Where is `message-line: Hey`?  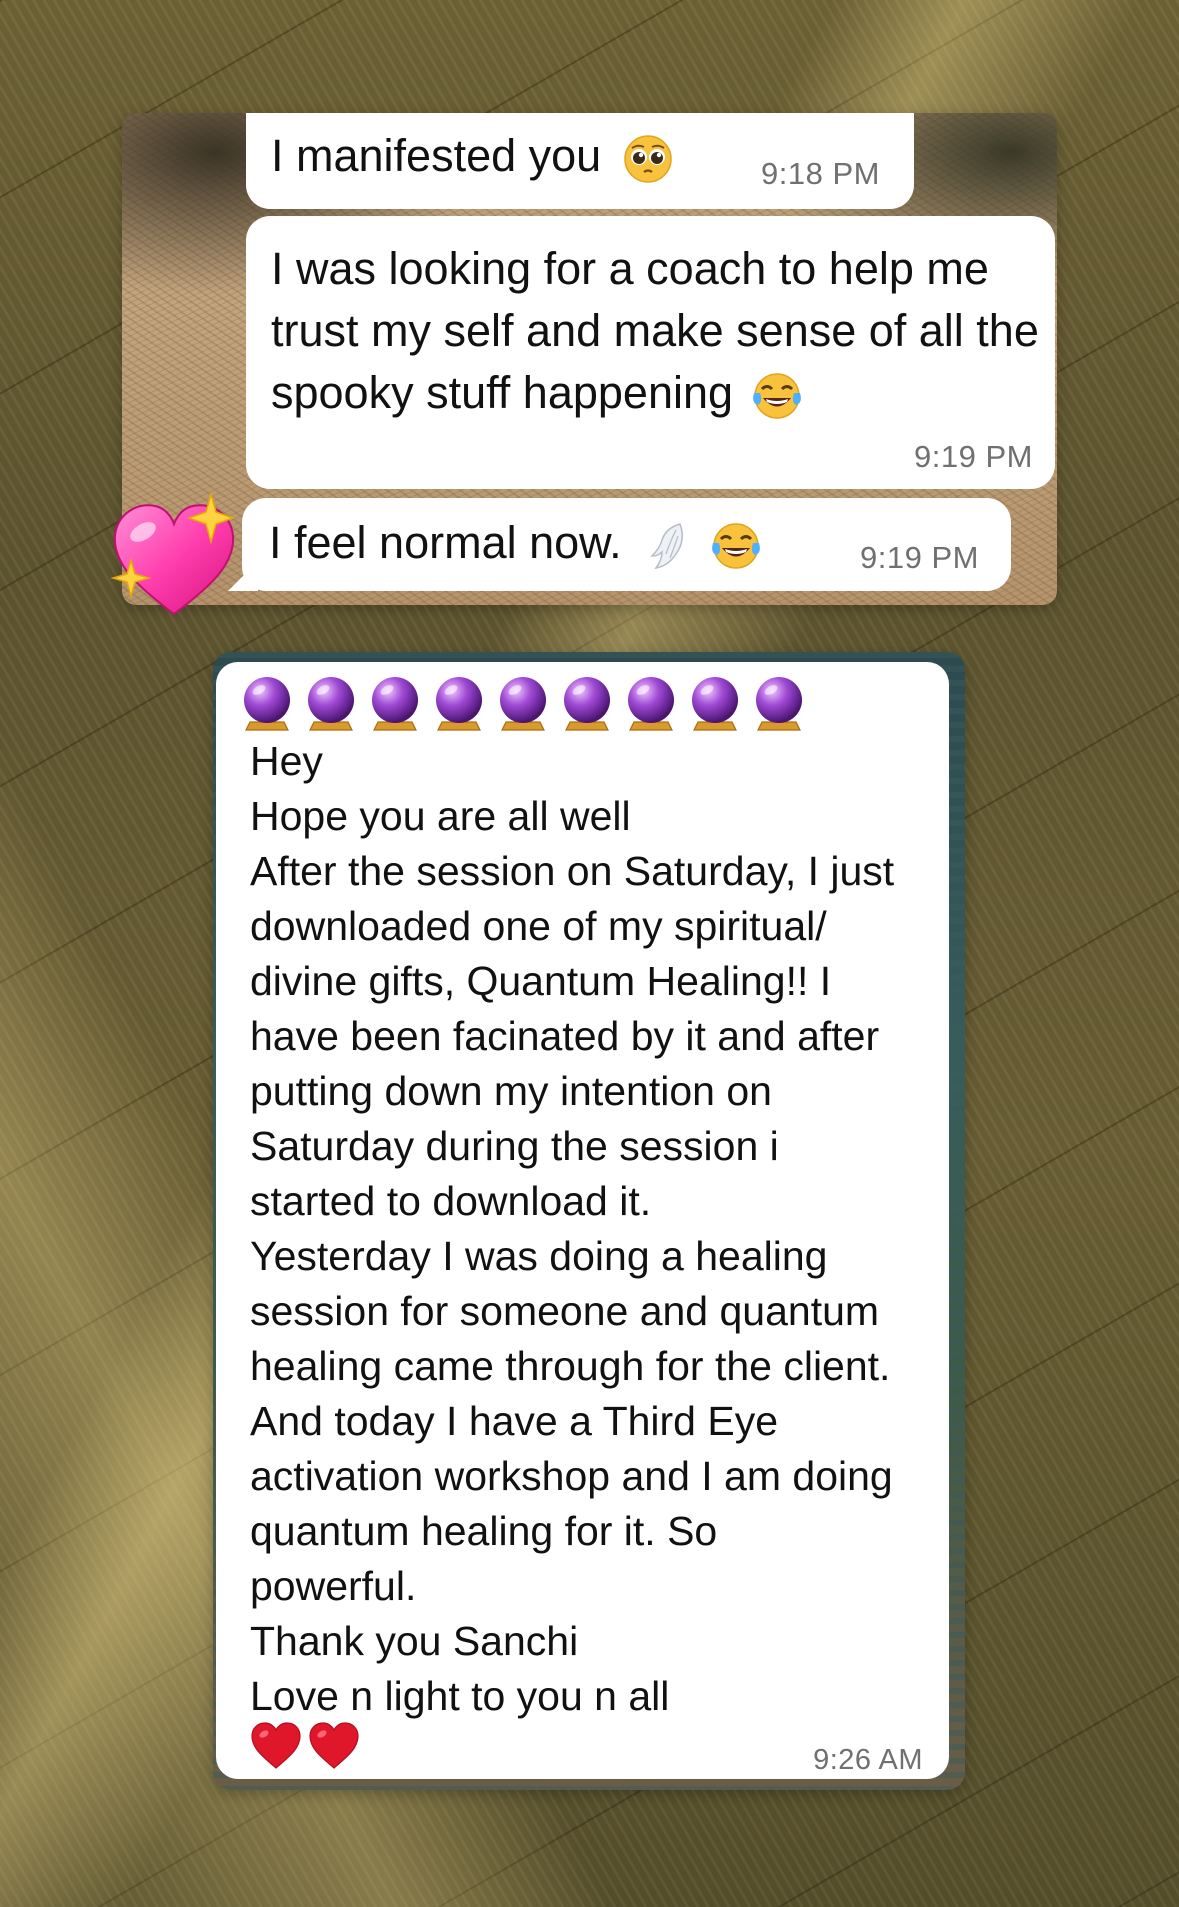 message-line: Hey is located at coordinates (286, 761).